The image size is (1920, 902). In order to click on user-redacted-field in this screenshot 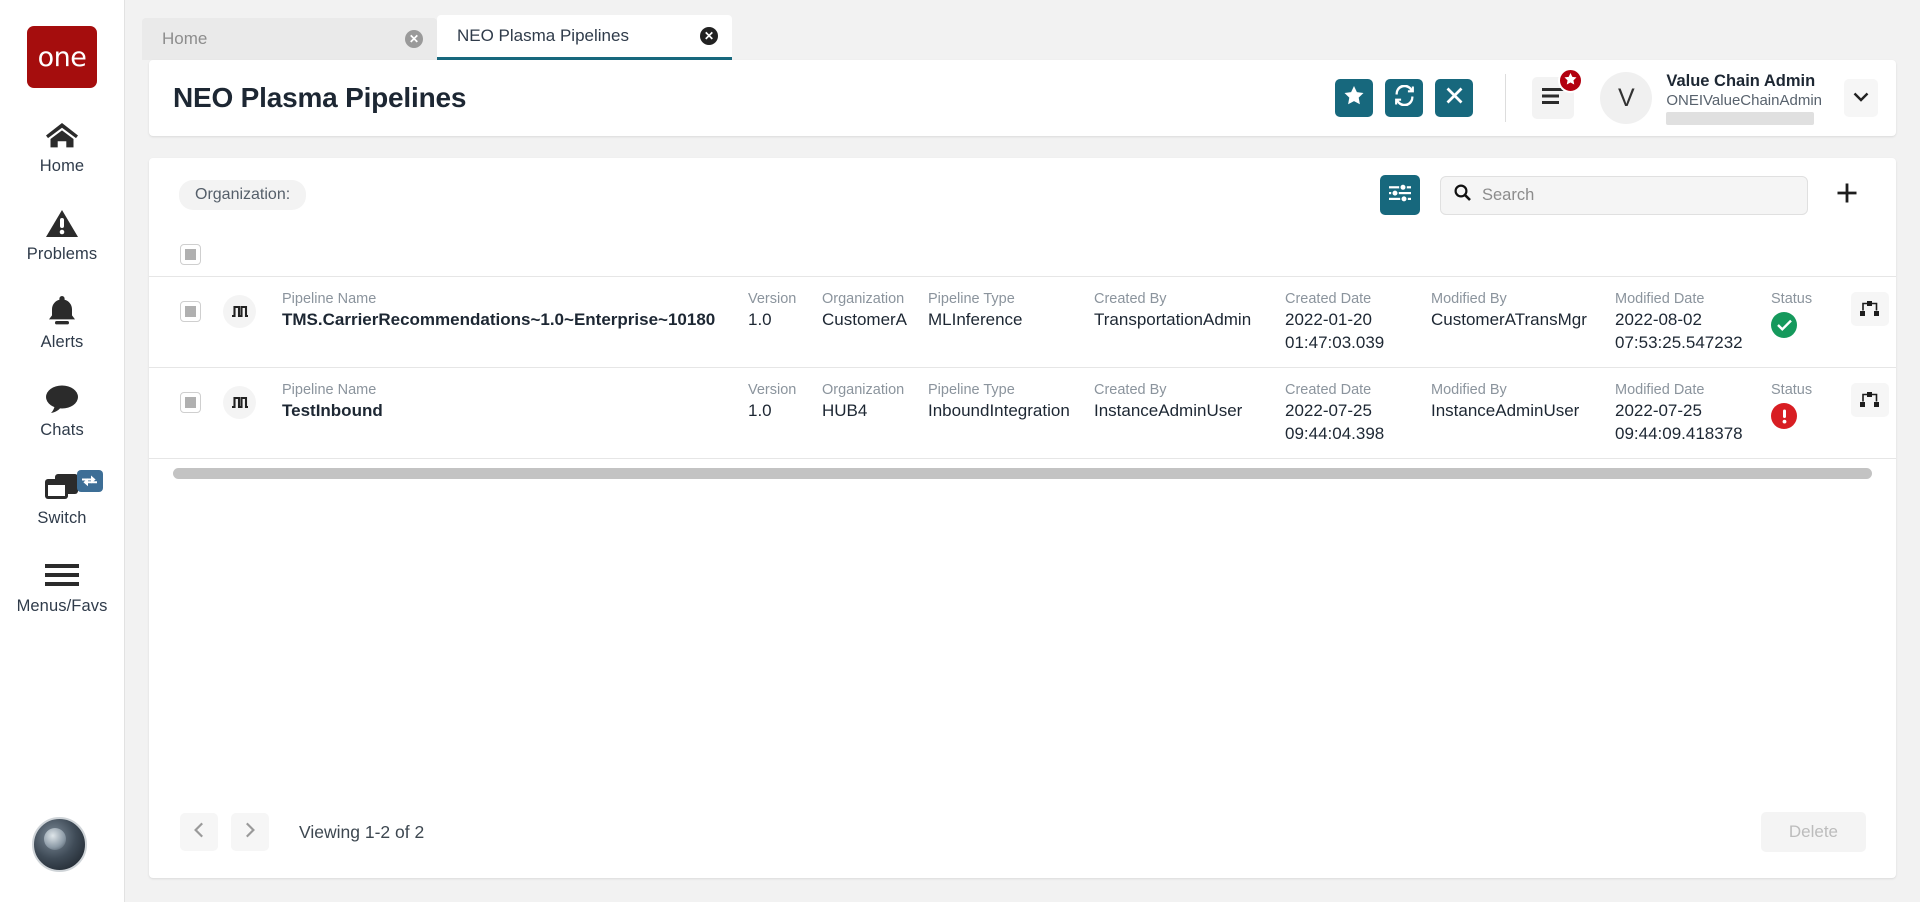, I will do `click(1740, 118)`.